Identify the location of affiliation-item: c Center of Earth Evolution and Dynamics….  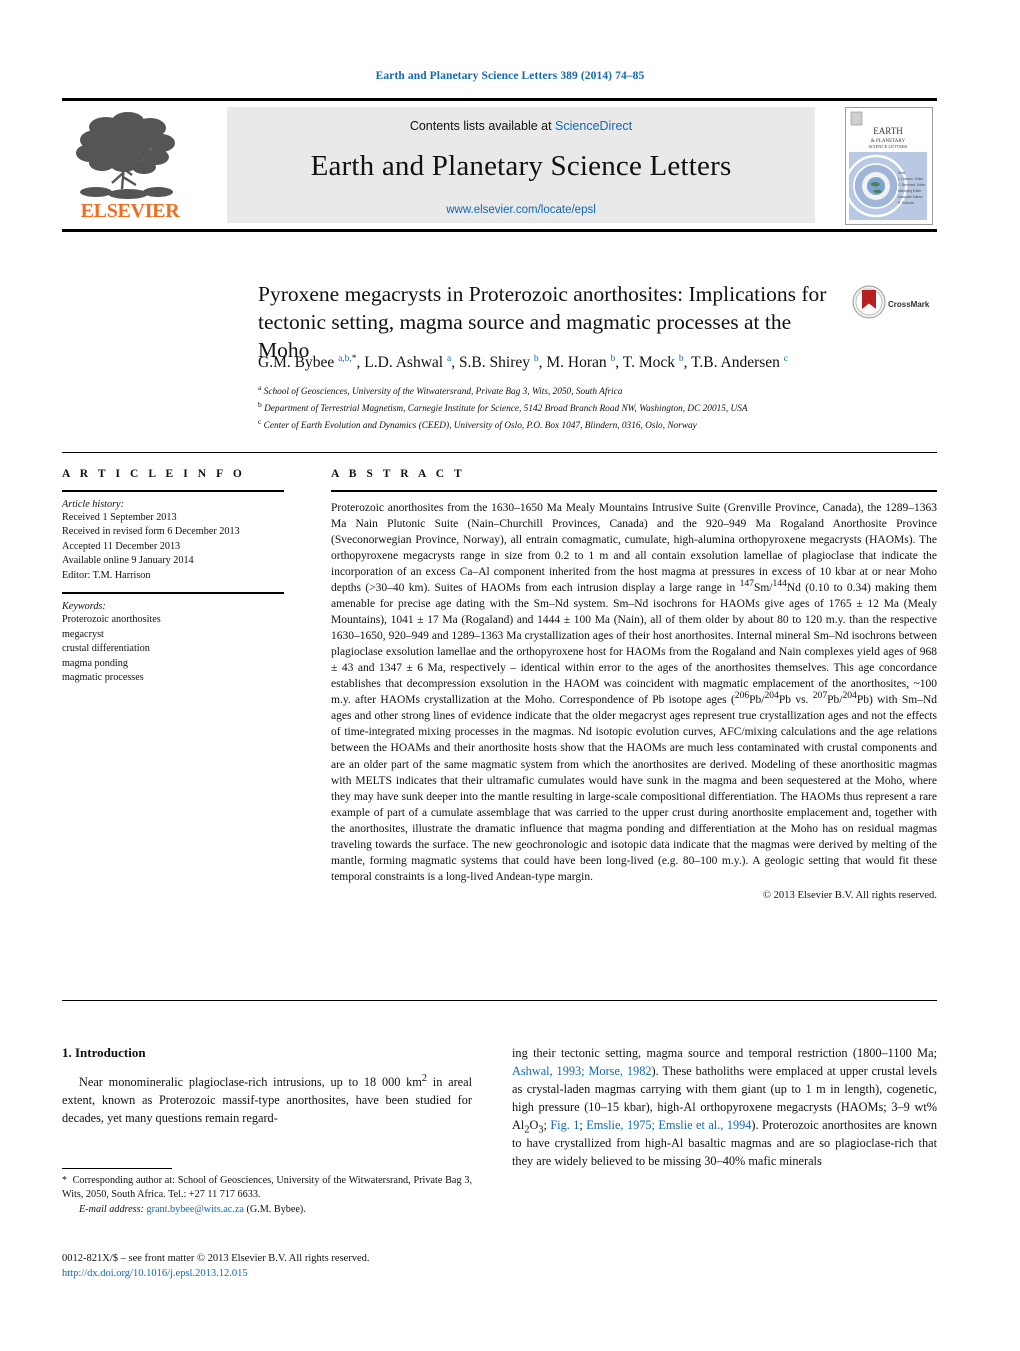
(598, 424).